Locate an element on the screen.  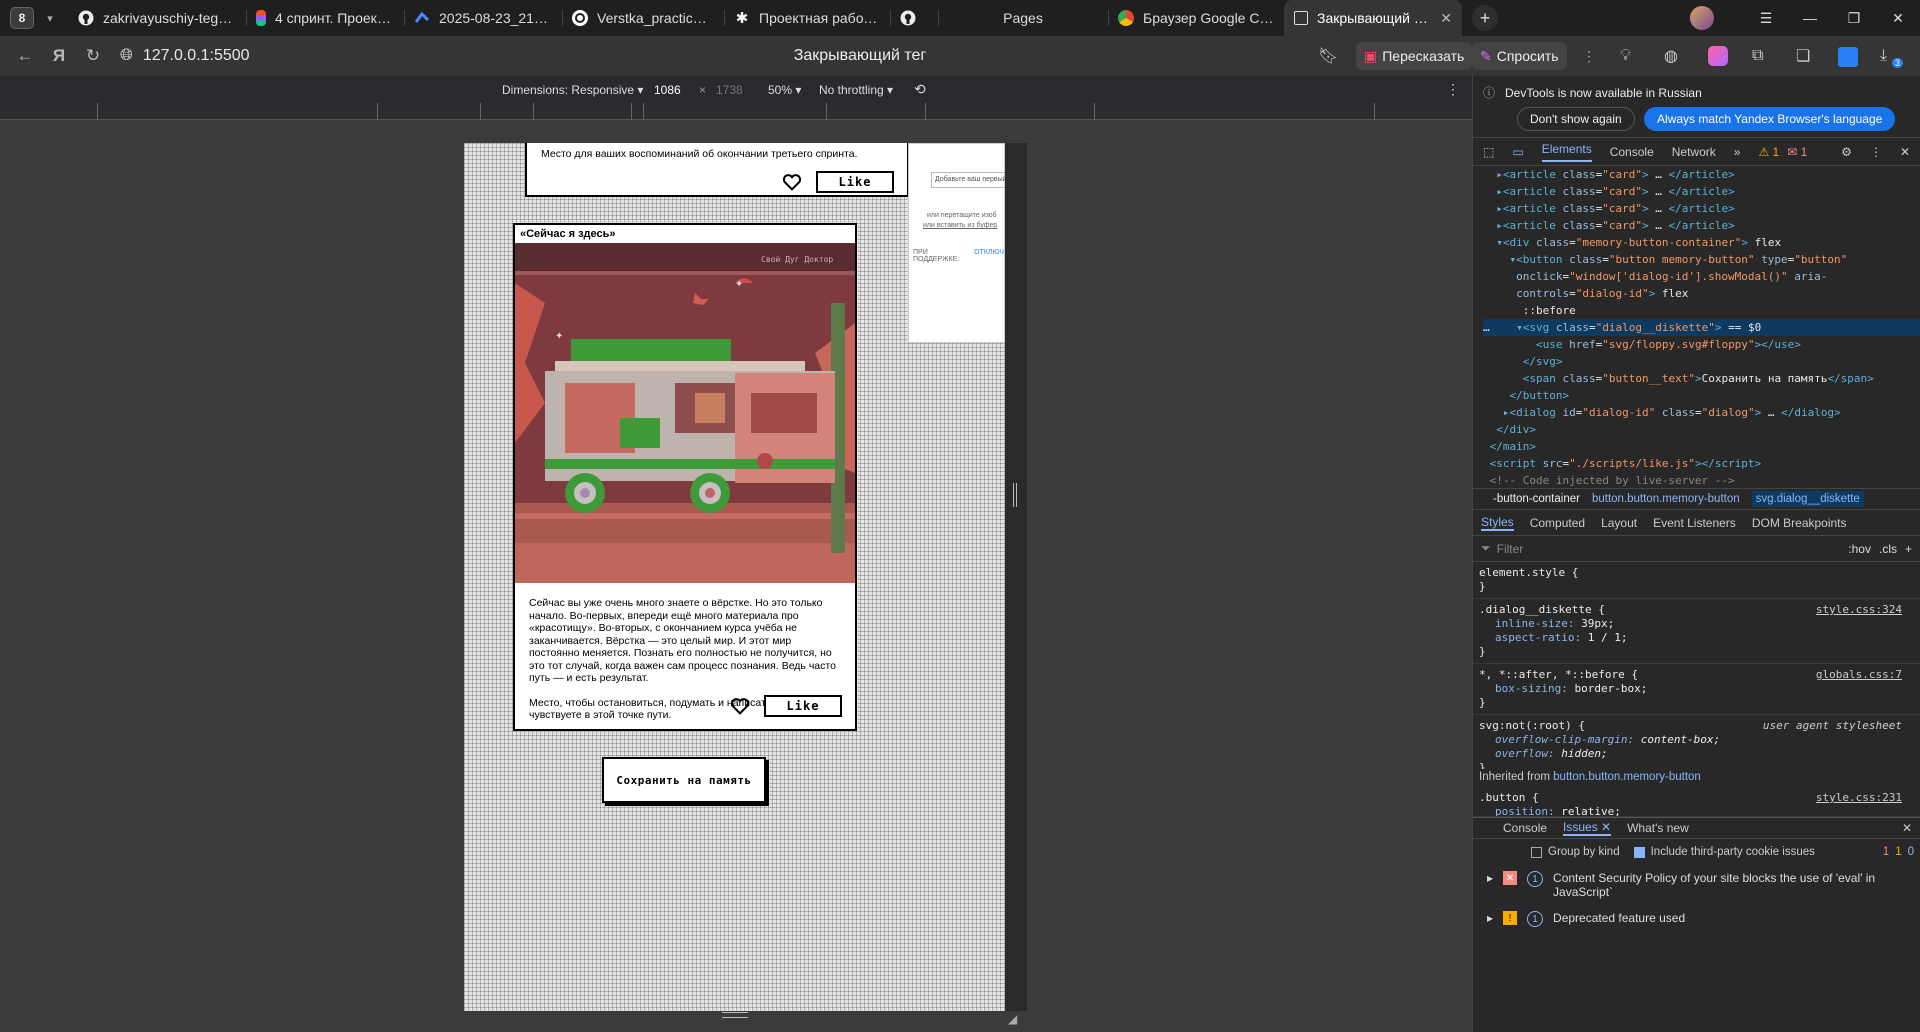
cast-icon is located at coordinates (1848, 57).